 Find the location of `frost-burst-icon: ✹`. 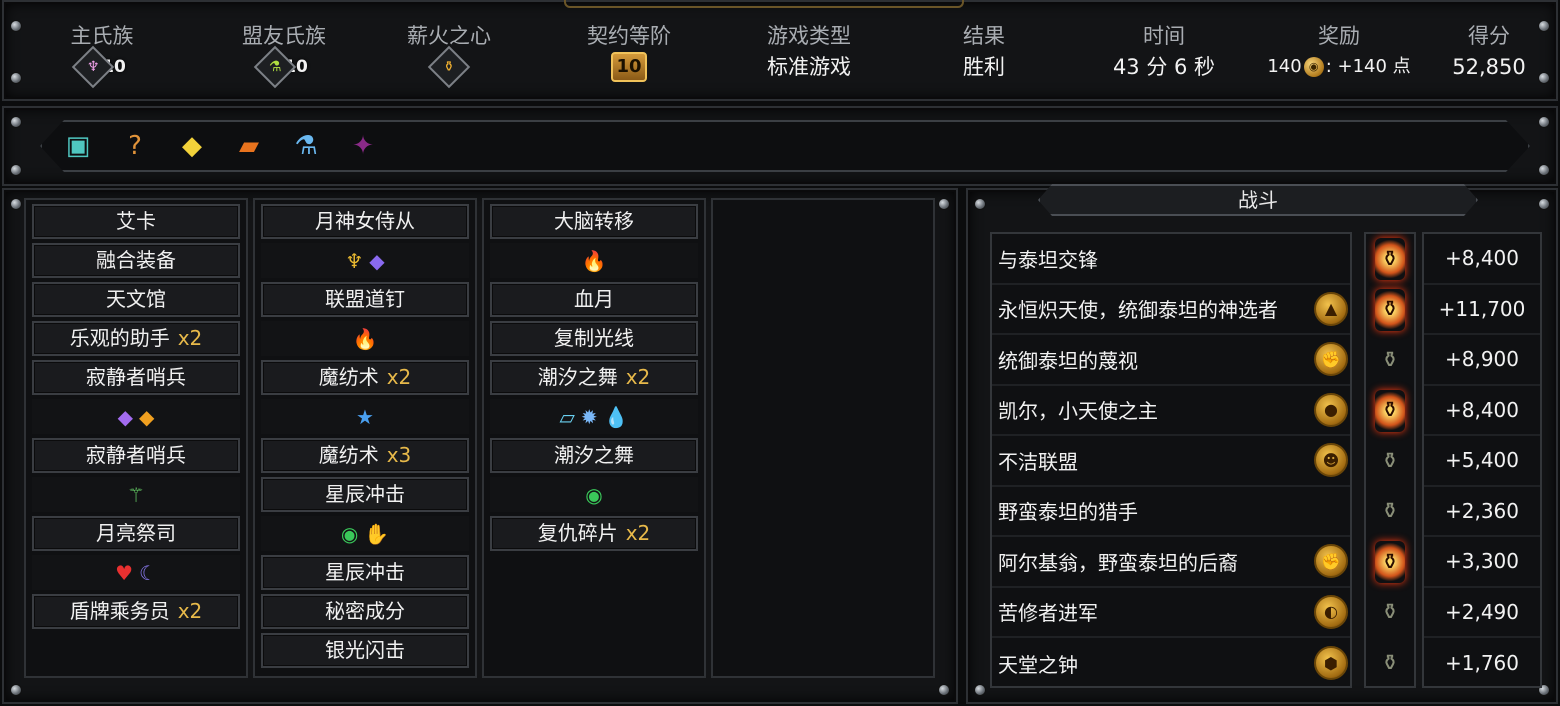

frost-burst-icon: ✹ is located at coordinates (589, 417).